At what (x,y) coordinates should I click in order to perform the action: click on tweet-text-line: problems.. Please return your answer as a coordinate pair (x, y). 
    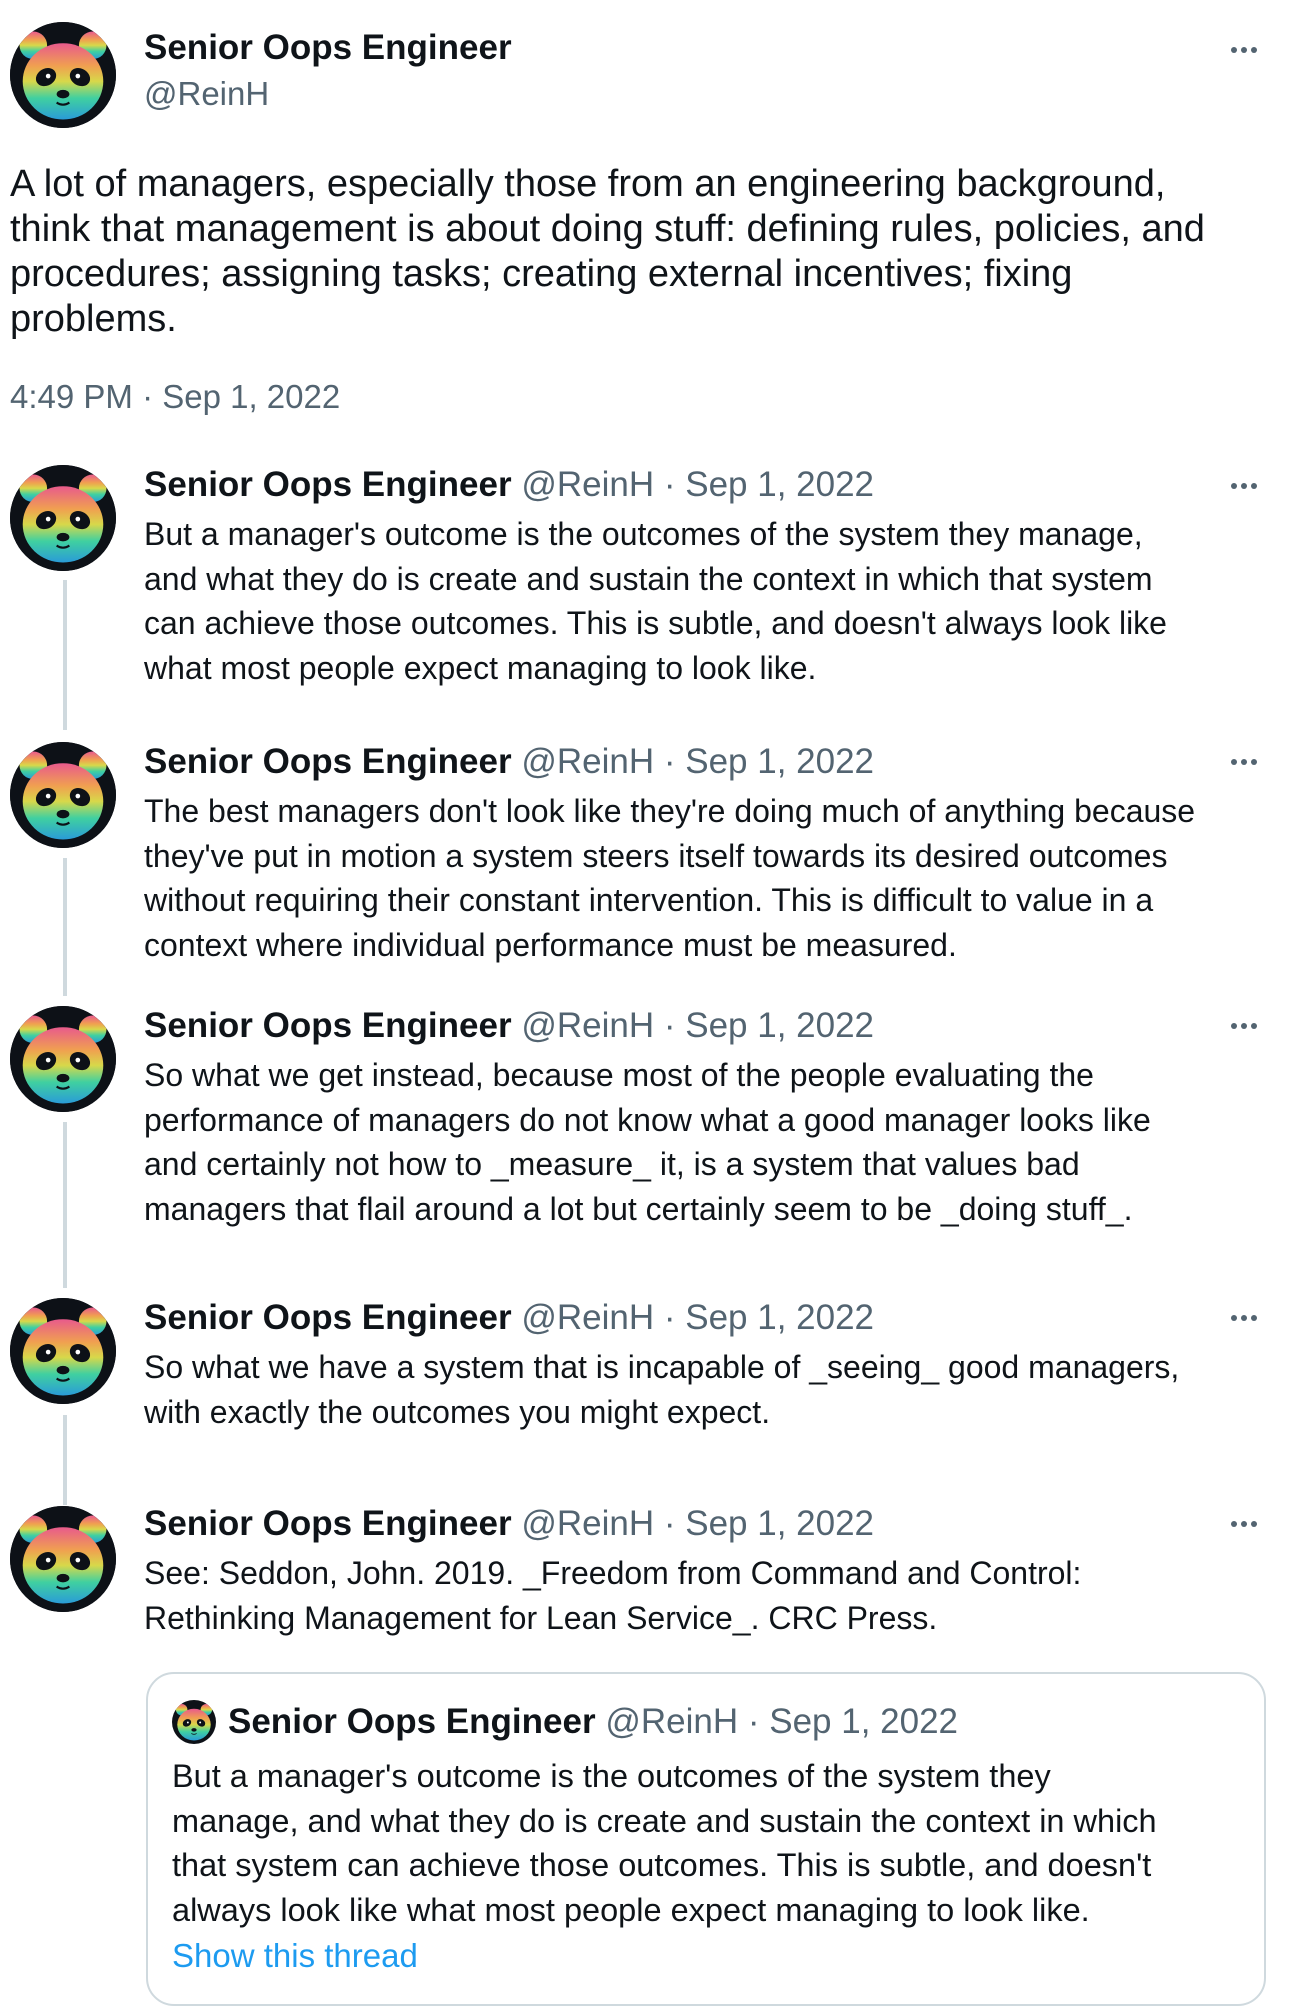
    Looking at the image, I should click on (93, 319).